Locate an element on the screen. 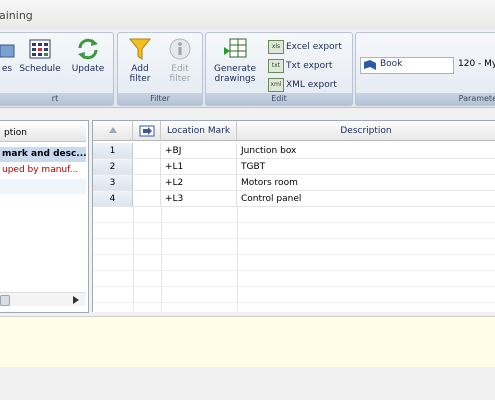 This screenshot has height=400, width=495. scrollbar-thumb is located at coordinates (5, 300).